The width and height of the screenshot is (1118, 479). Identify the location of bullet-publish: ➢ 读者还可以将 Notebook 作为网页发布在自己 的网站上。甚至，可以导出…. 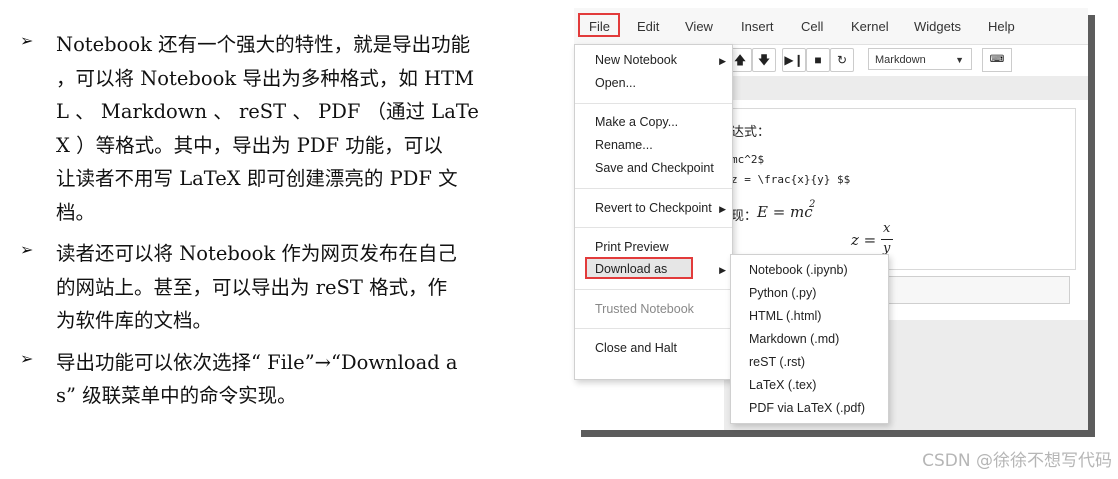
(278, 287).